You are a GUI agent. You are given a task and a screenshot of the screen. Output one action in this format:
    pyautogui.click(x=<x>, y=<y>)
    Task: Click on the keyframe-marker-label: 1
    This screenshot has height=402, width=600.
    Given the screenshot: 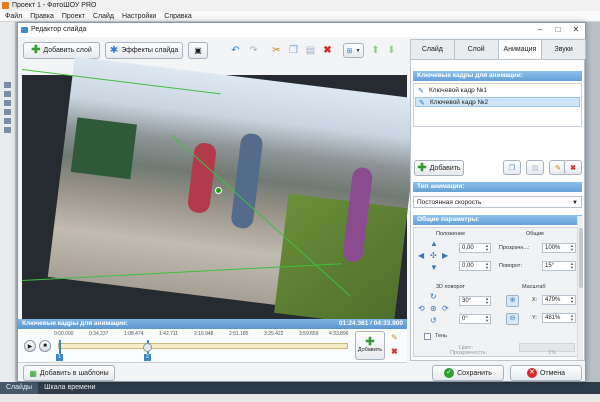 What is the action you would take?
    pyautogui.click(x=59, y=357)
    